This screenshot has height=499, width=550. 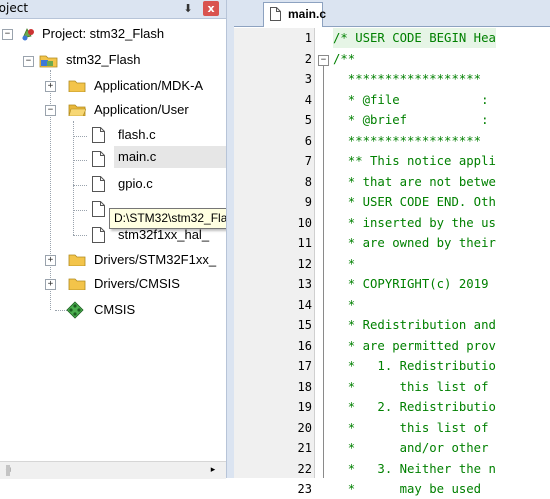 What do you see at coordinates (308, 120) in the screenshot?
I see `line-number: 5` at bounding box center [308, 120].